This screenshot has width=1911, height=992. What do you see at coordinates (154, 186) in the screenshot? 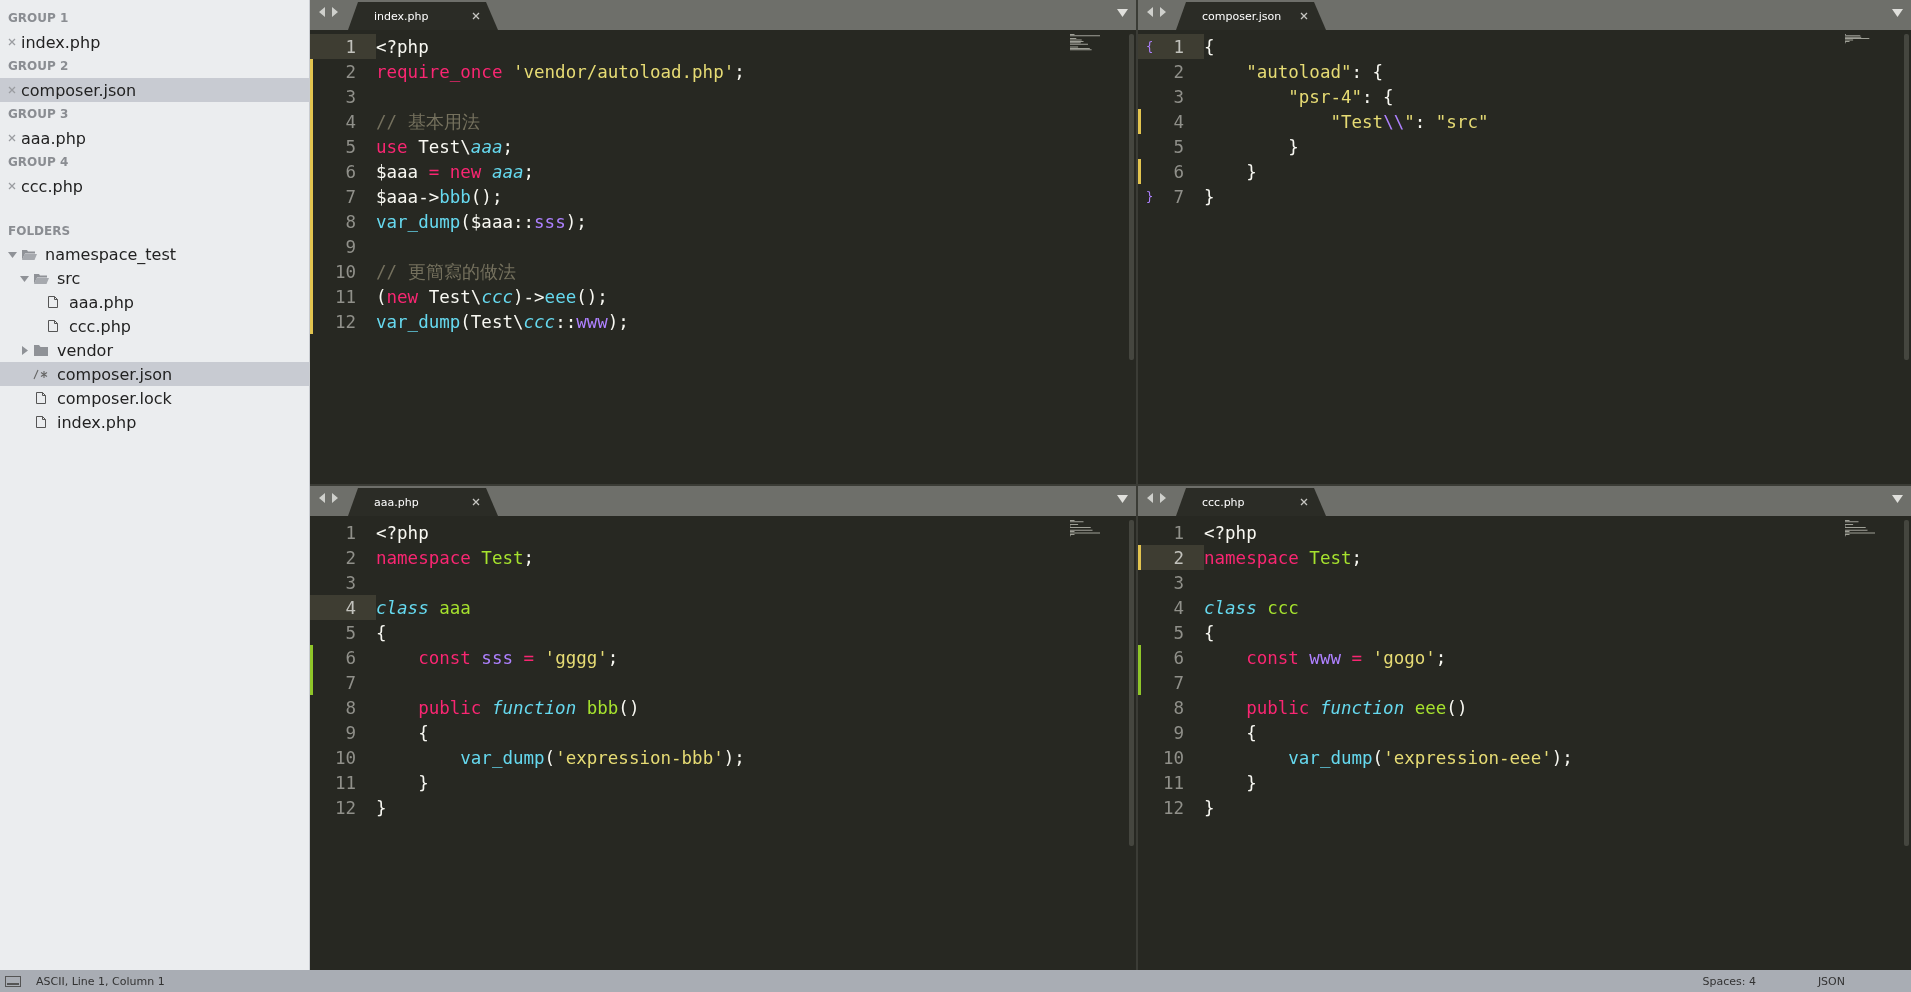
I see `open-file-item: ccc.php` at bounding box center [154, 186].